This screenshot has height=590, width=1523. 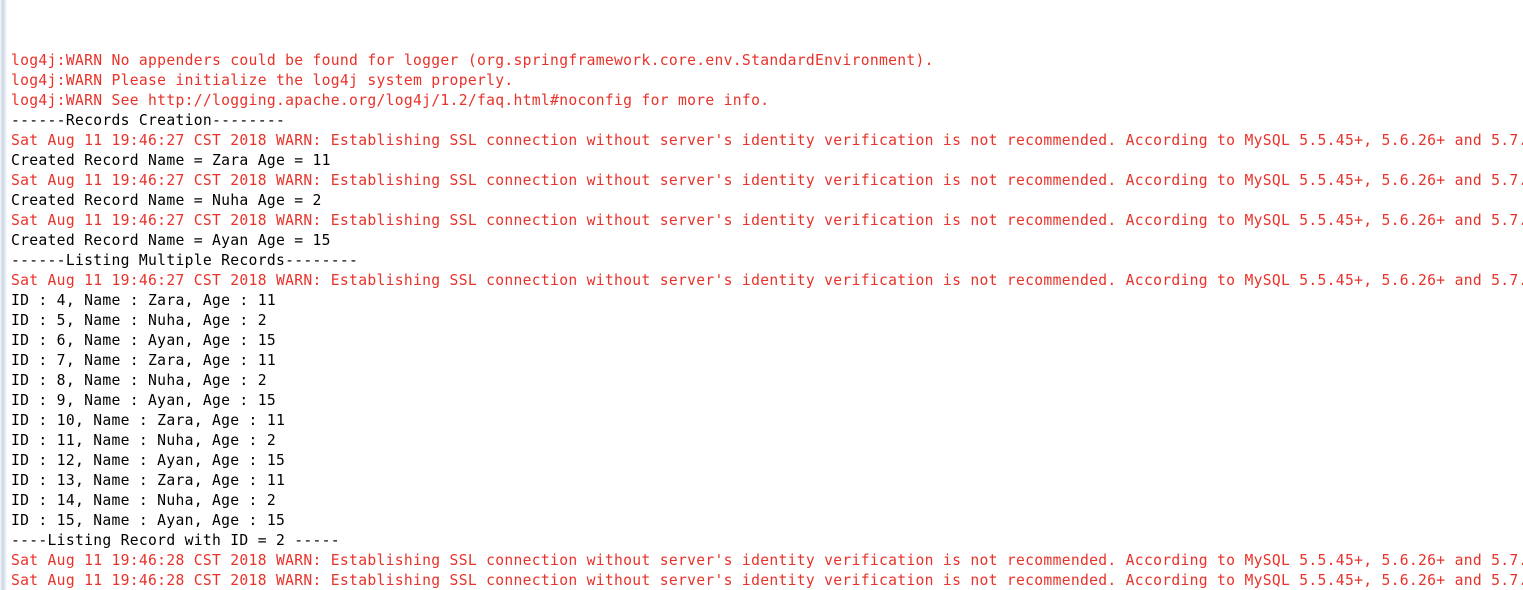 I want to click on console-line: ID : 9, Name : Ayan, Age : 15, so click(x=143, y=400).